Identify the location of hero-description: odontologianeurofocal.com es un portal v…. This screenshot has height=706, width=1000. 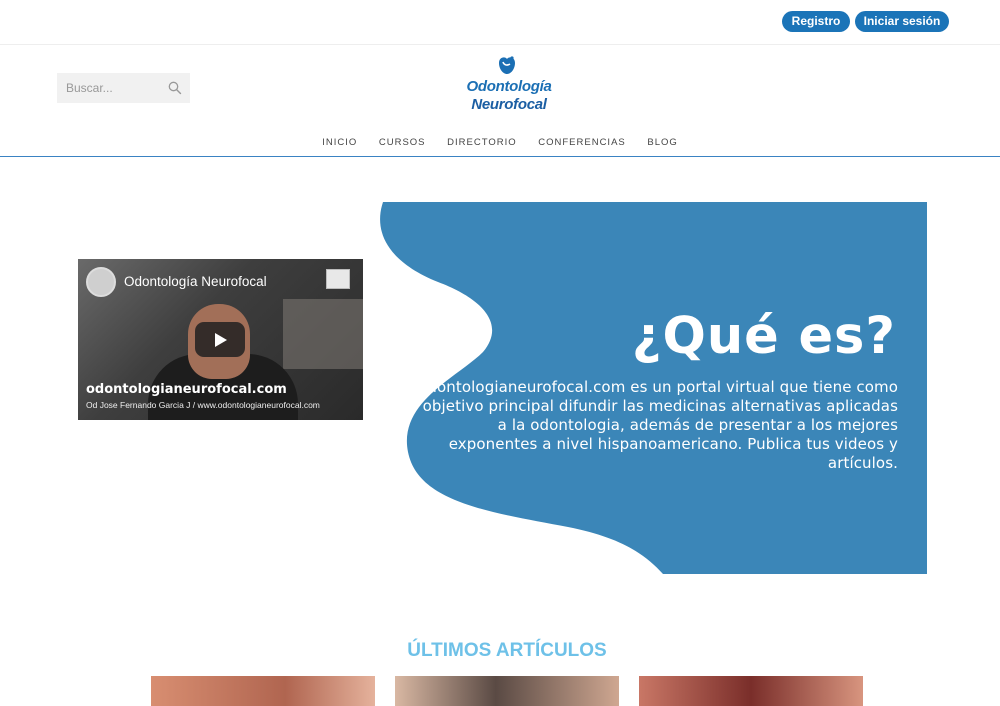
(658, 425).